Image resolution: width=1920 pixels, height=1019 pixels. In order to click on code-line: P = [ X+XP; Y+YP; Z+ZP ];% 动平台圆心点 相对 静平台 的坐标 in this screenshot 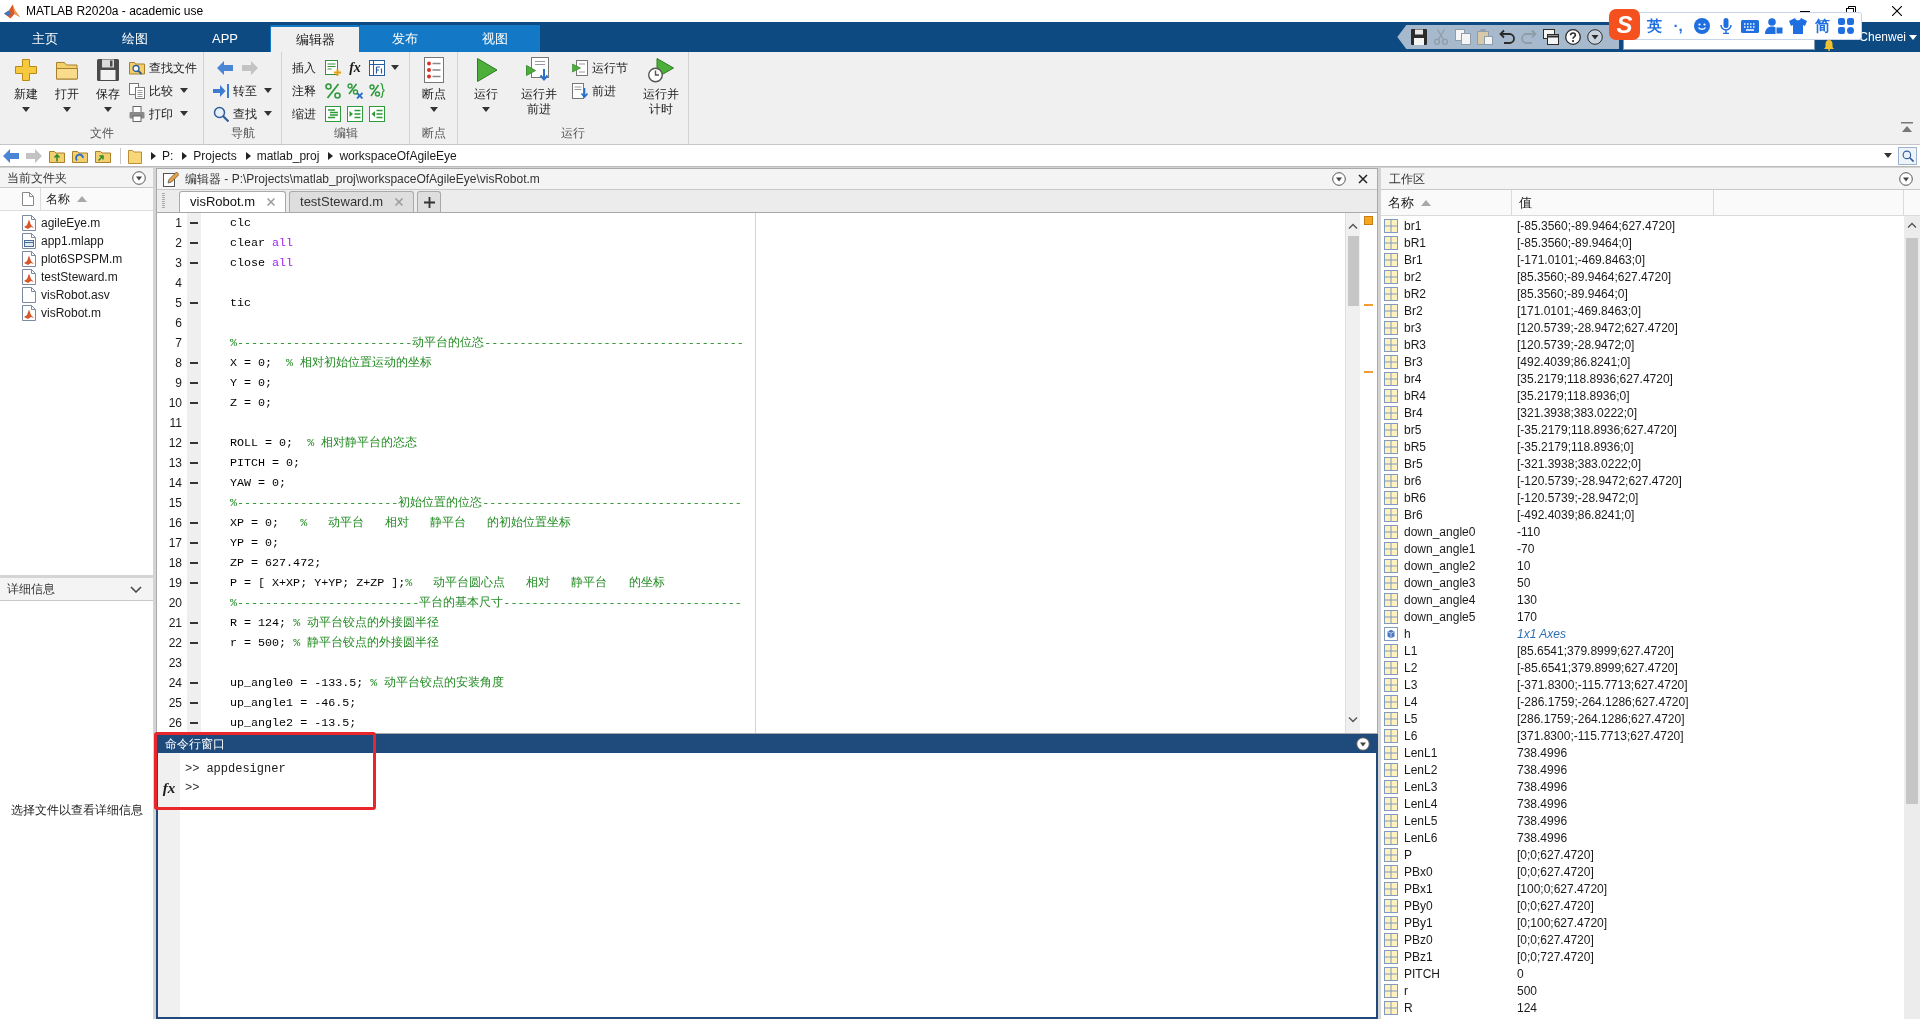, I will do `click(447, 583)`.